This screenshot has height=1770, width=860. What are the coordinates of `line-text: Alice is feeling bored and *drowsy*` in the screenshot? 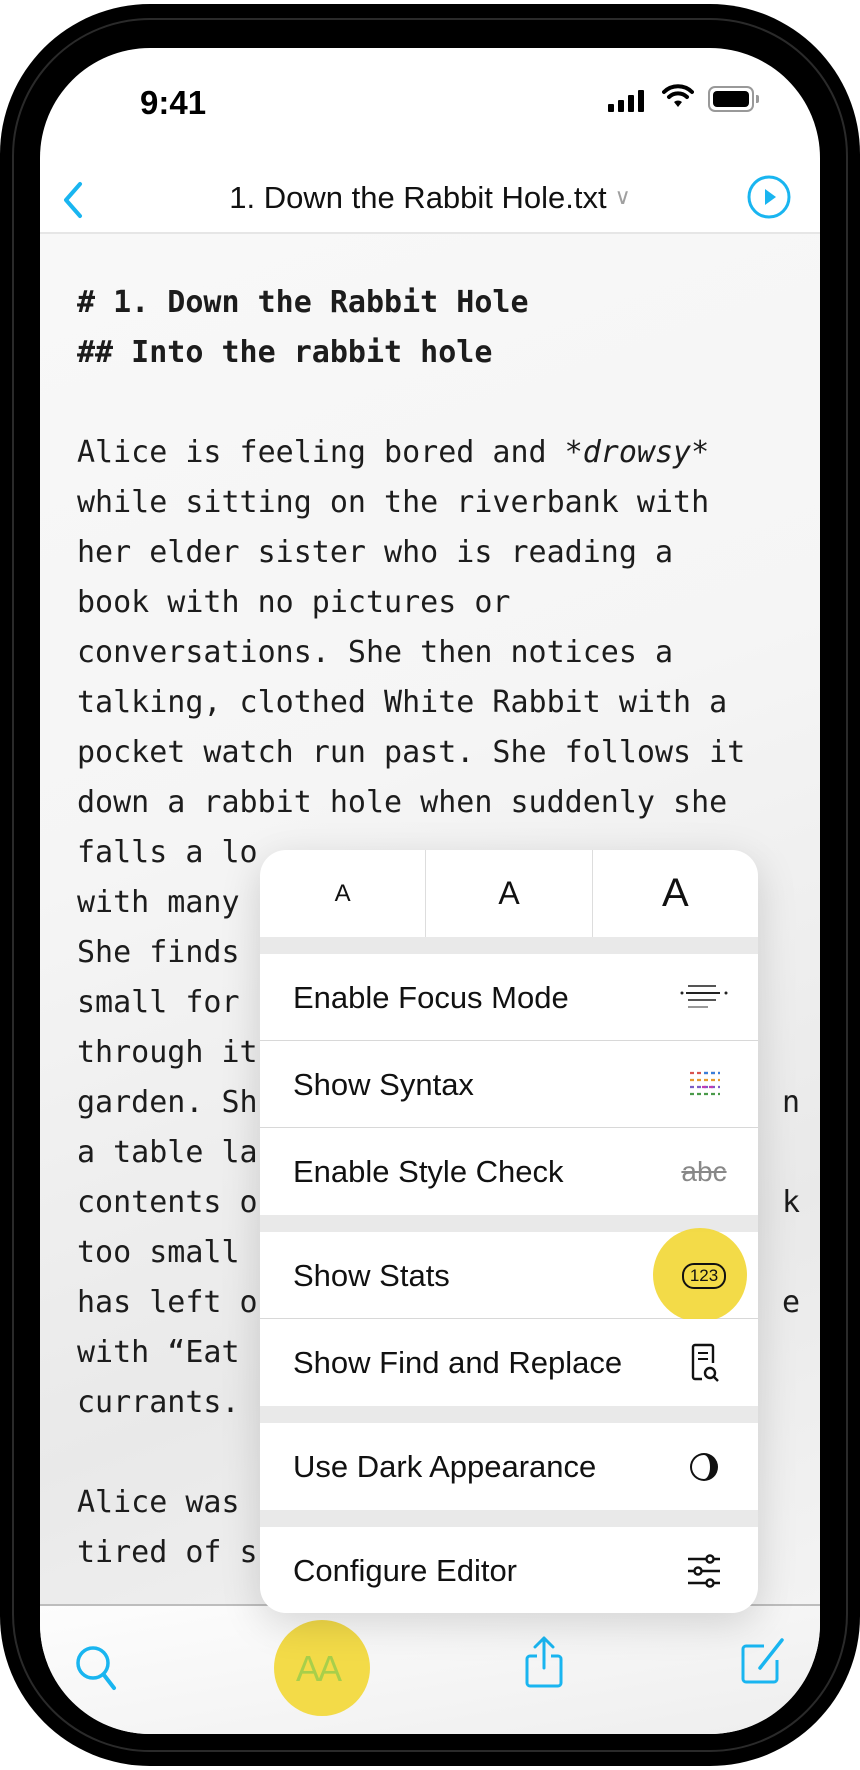 It's located at (393, 452).